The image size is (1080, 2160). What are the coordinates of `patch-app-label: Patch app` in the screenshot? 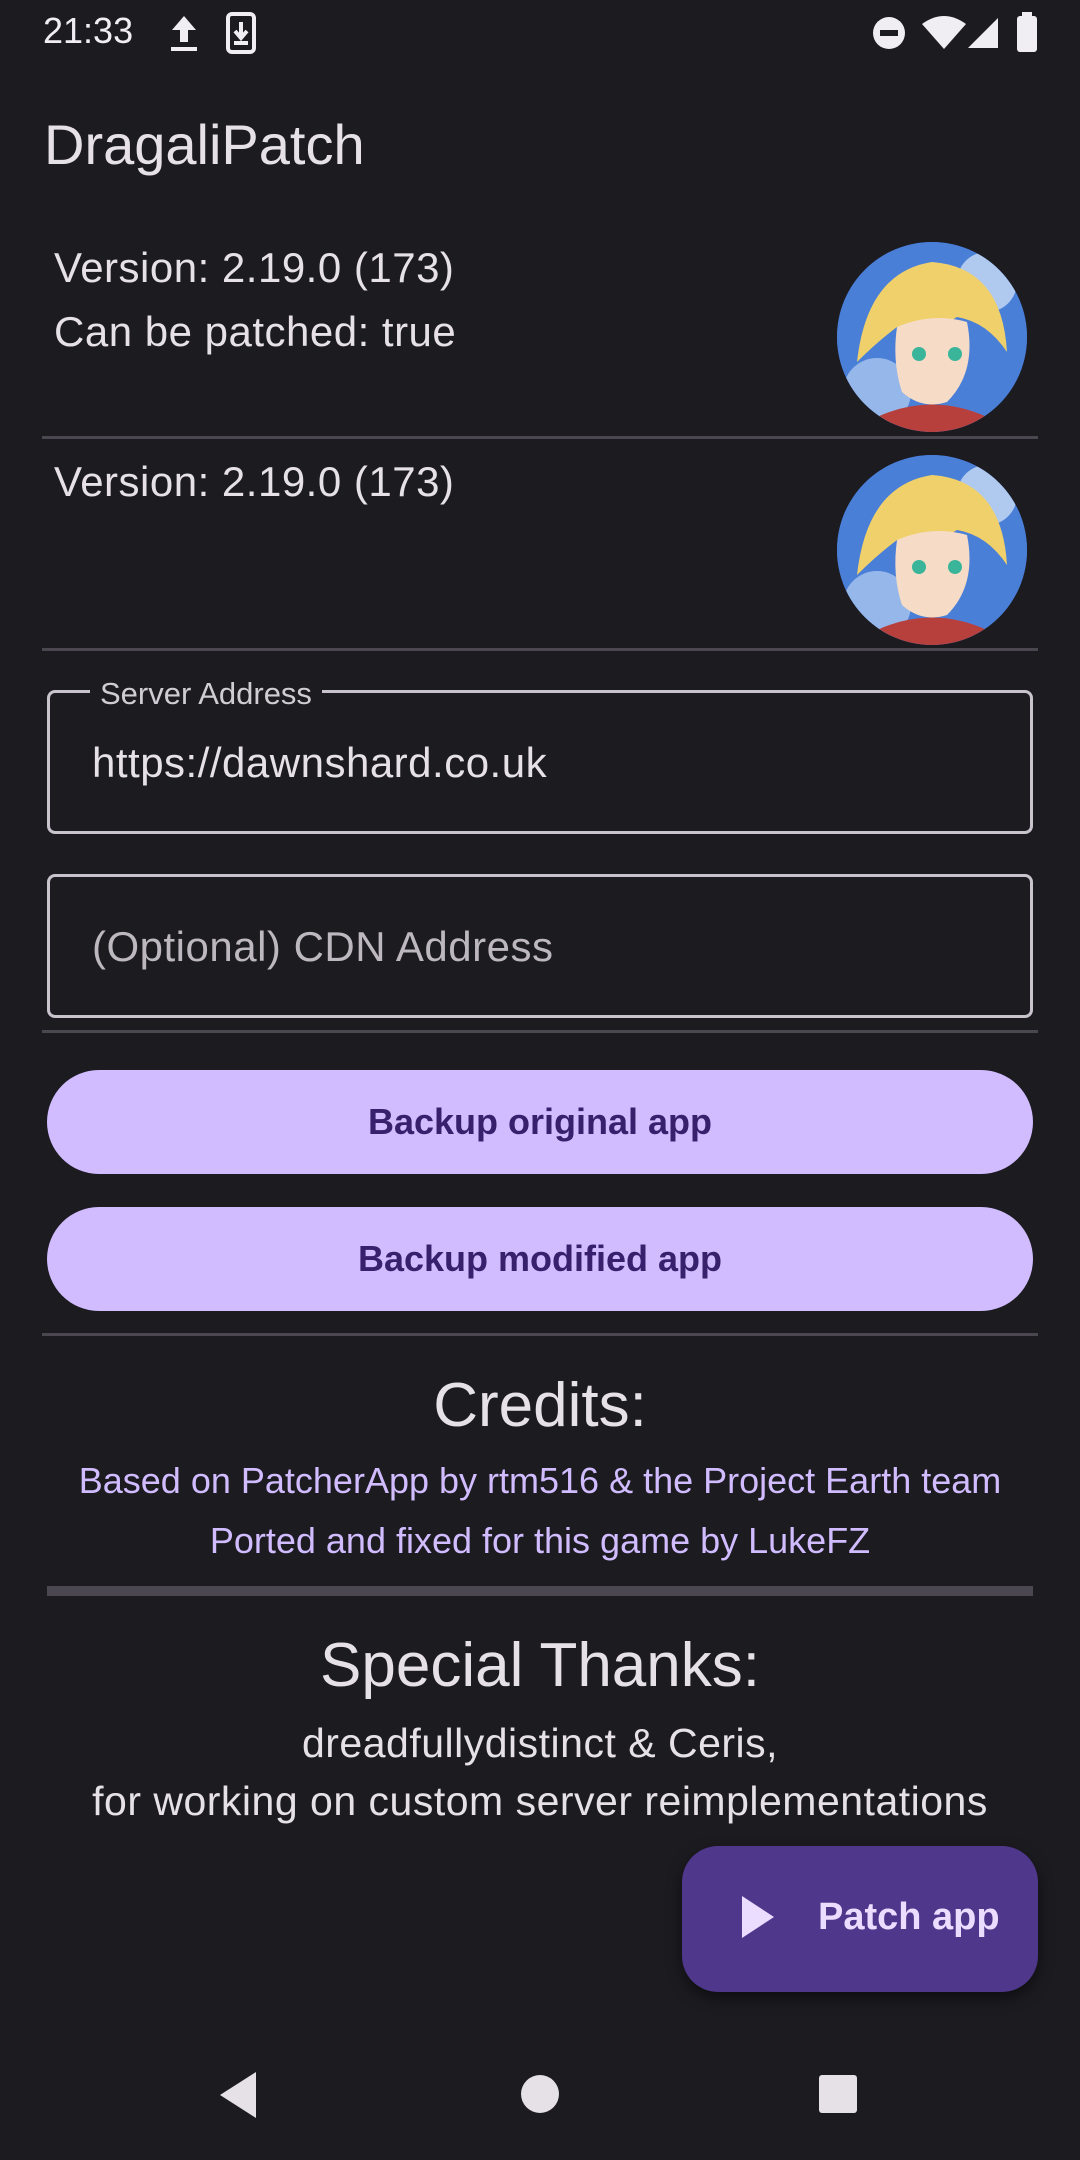 It's located at (909, 1917).